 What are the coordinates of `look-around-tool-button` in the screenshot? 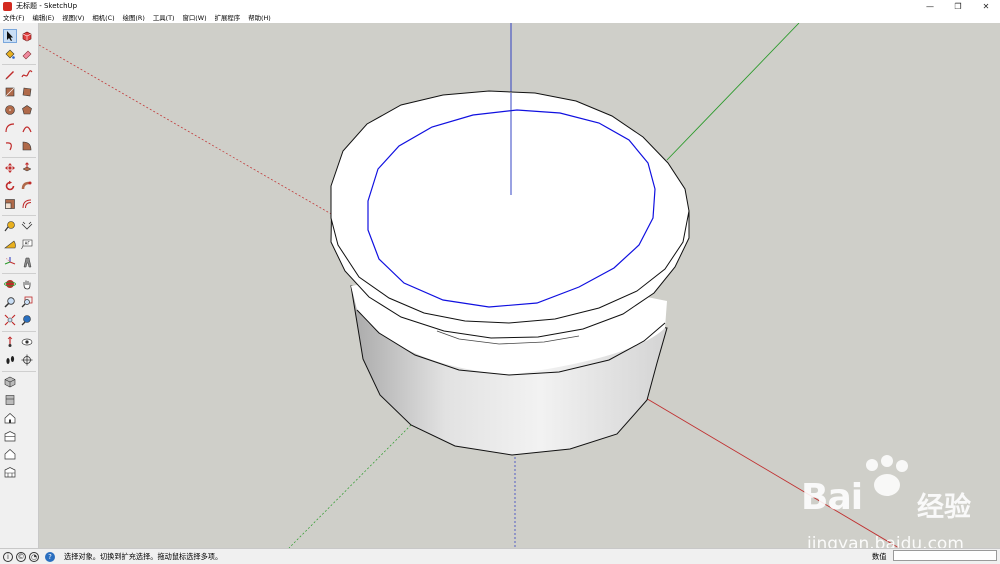 It's located at (27, 342).